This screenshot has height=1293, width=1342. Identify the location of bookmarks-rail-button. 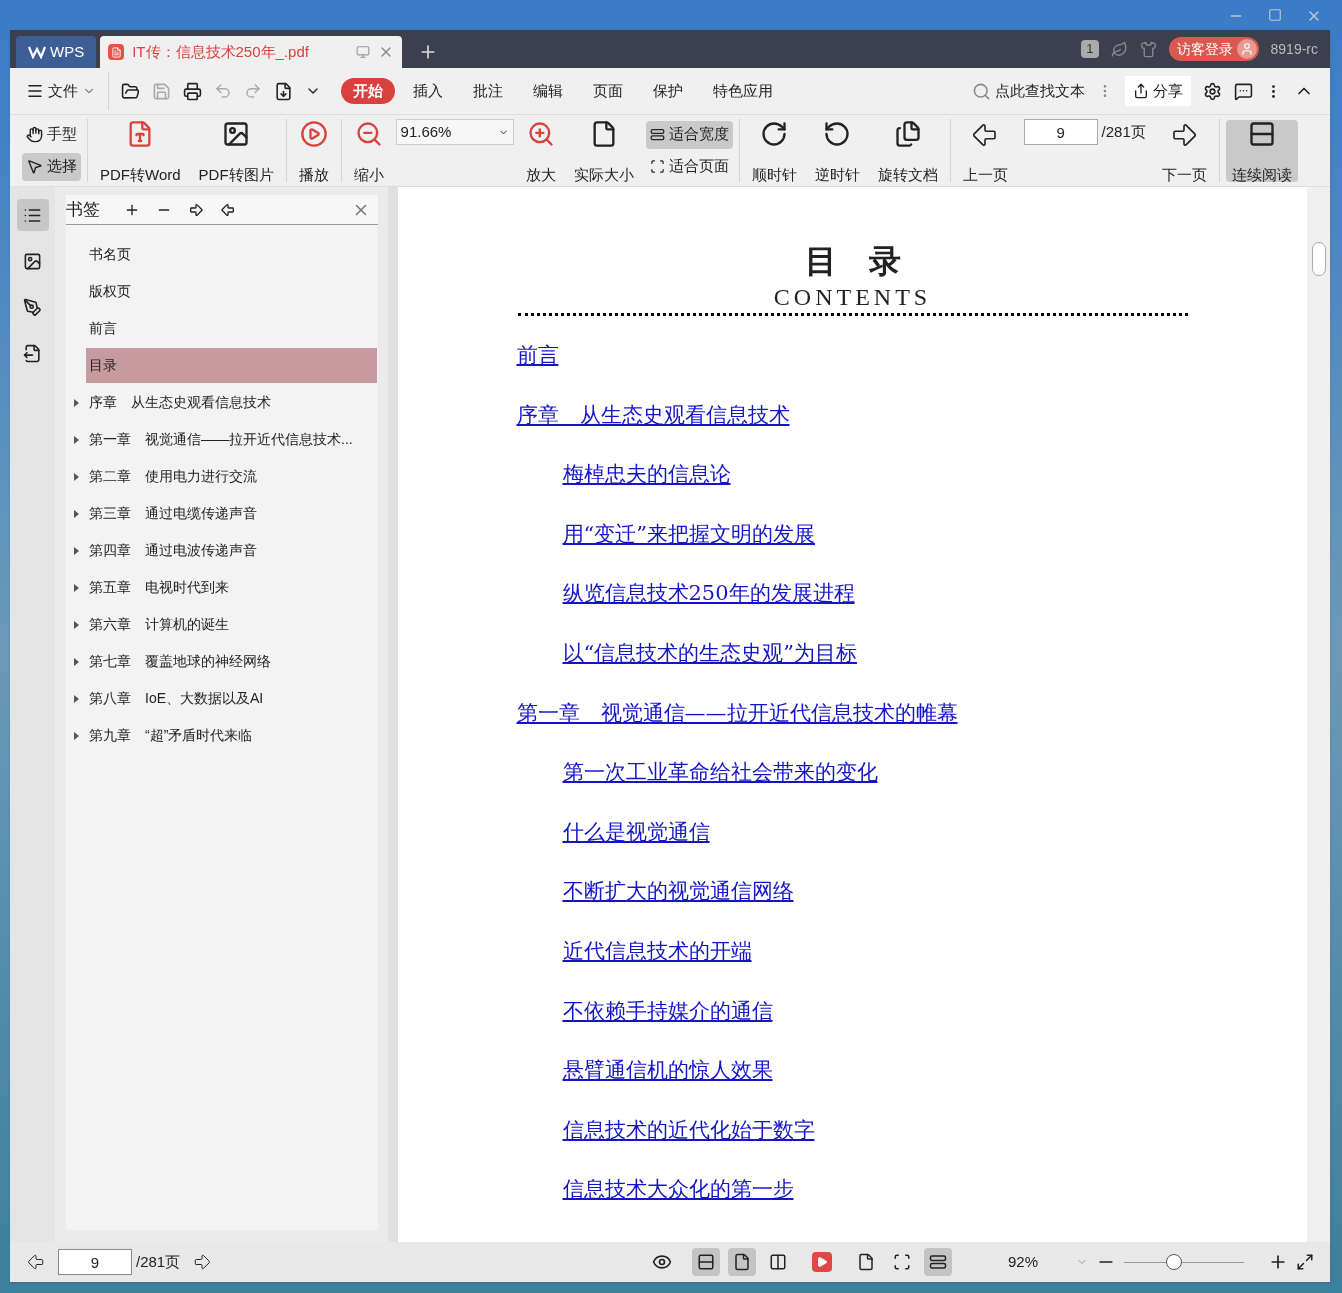
(32, 215).